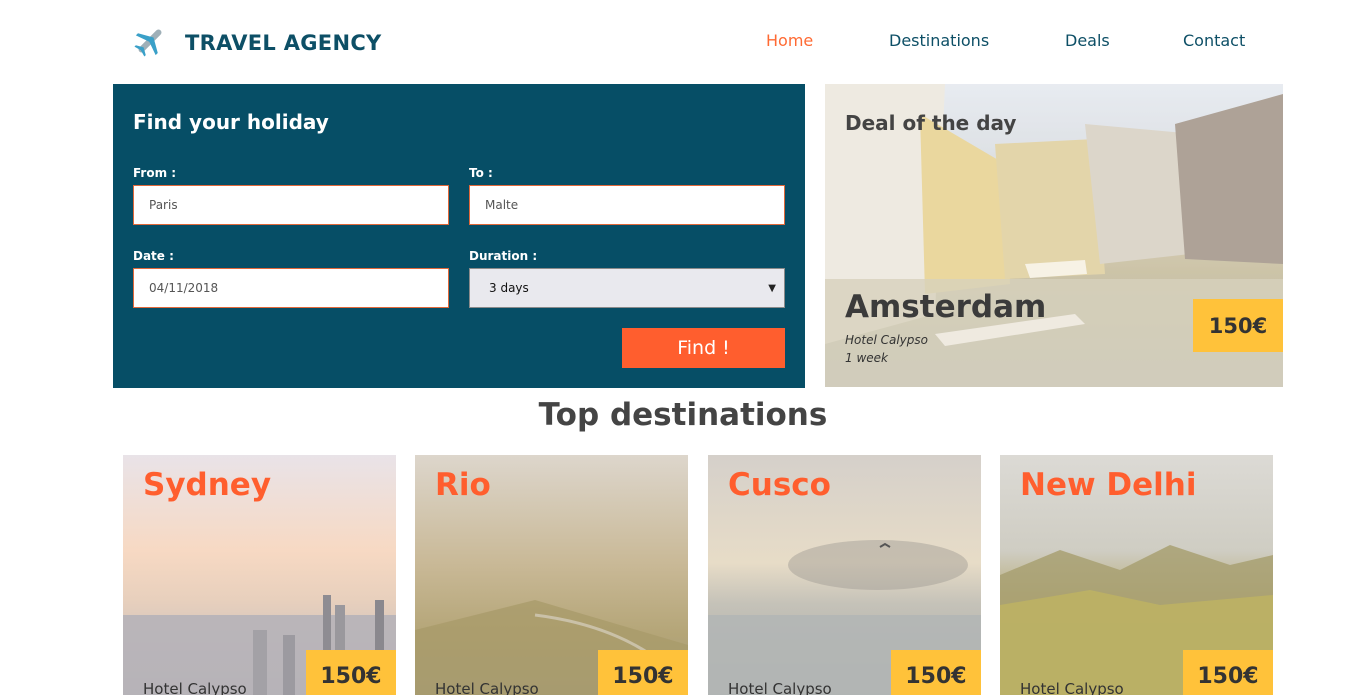 The height and width of the screenshot is (695, 1366). Describe the element at coordinates (703, 348) in the screenshot. I see `find-button: Find !` at that location.